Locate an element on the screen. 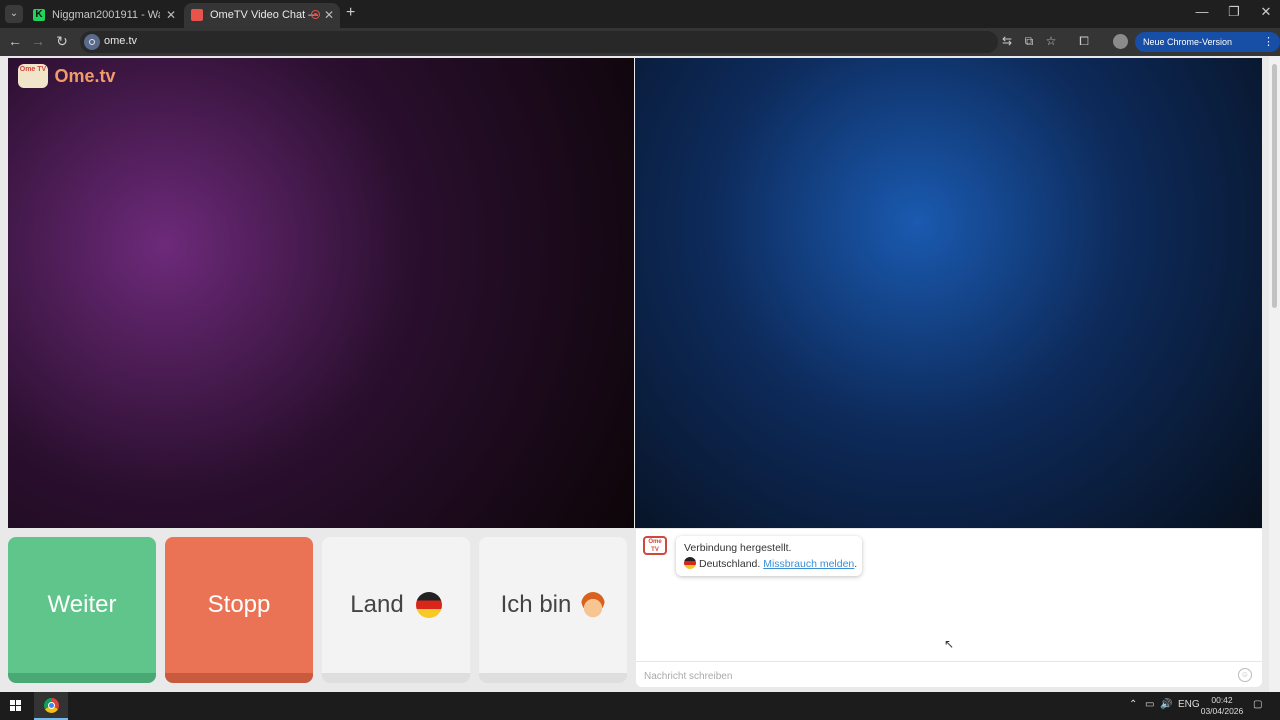  chrome-icon is located at coordinates (51, 705).